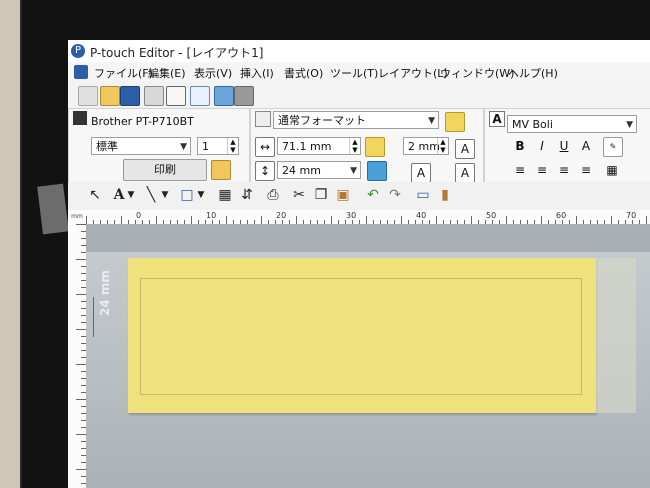 The image size is (650, 488). I want to click on bold-button: B, so click(520, 146).